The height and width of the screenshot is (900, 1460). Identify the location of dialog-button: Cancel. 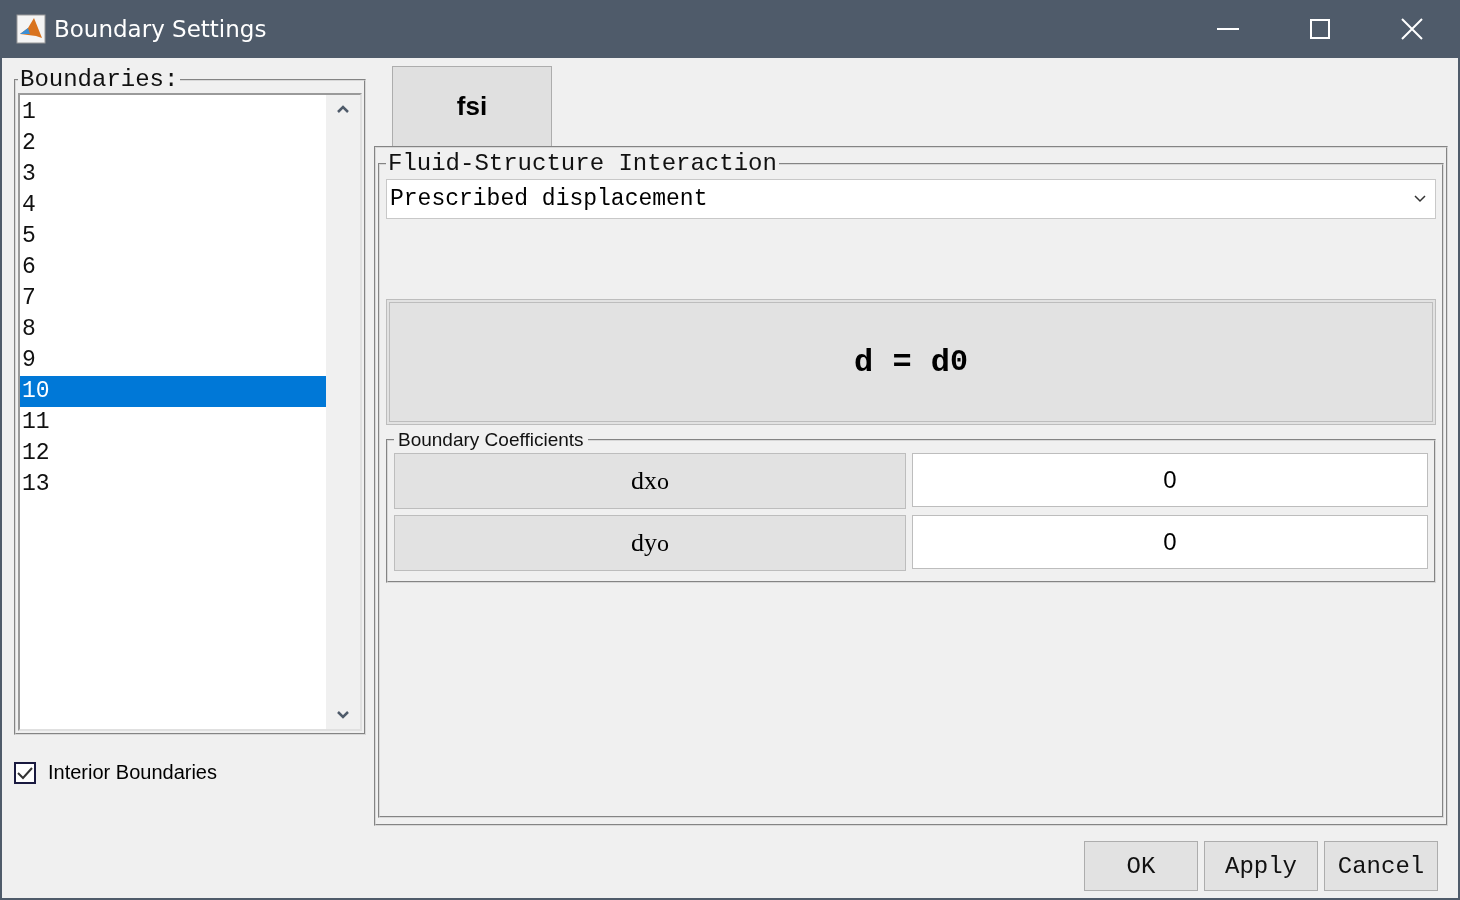
(1381, 866).